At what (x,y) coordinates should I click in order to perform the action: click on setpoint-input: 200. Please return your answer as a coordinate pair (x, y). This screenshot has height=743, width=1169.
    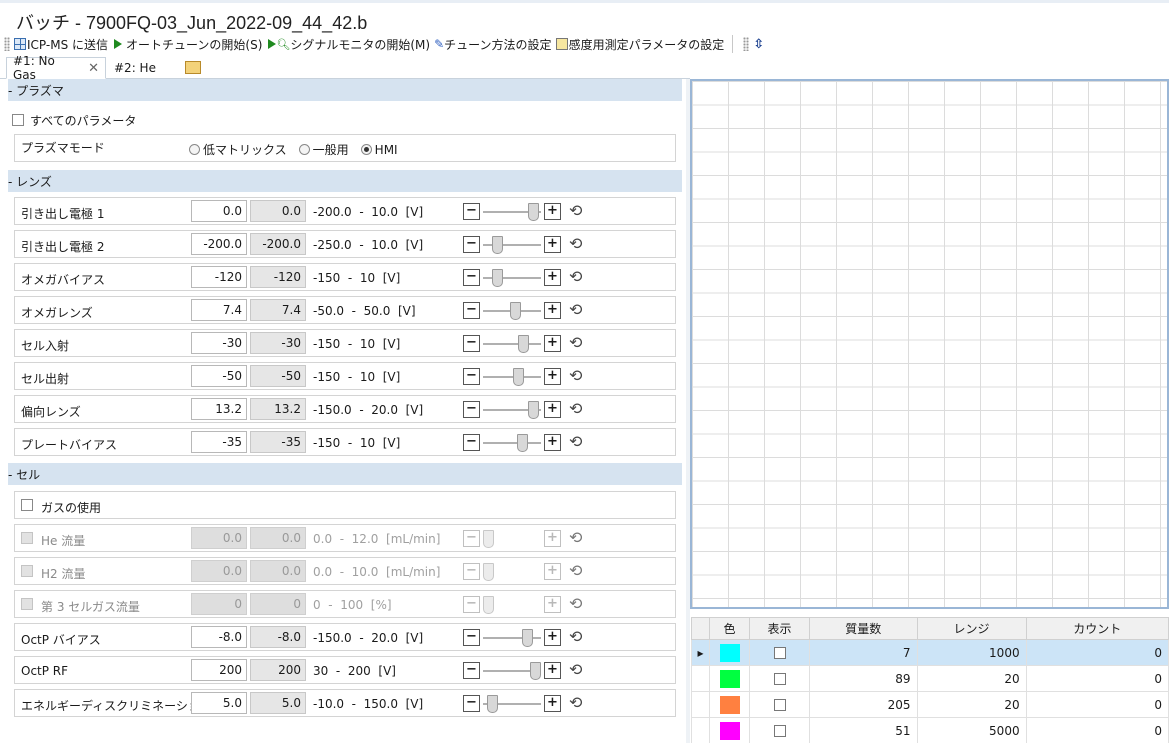
    Looking at the image, I should click on (219, 670).